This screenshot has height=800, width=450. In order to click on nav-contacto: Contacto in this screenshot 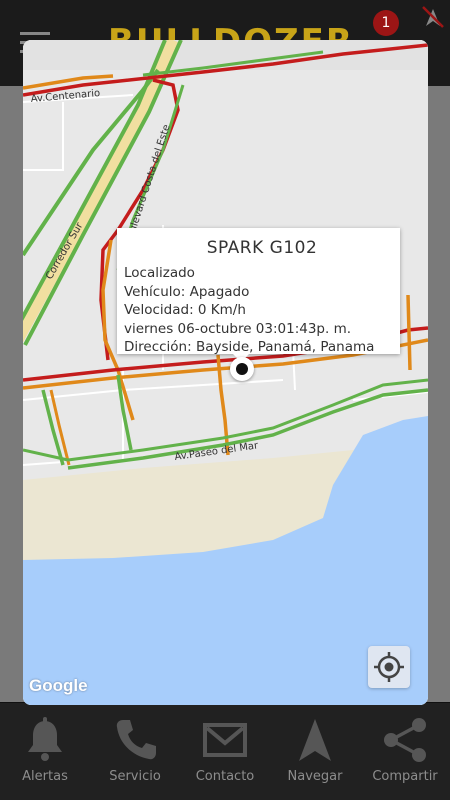, I will do `click(225, 751)`.